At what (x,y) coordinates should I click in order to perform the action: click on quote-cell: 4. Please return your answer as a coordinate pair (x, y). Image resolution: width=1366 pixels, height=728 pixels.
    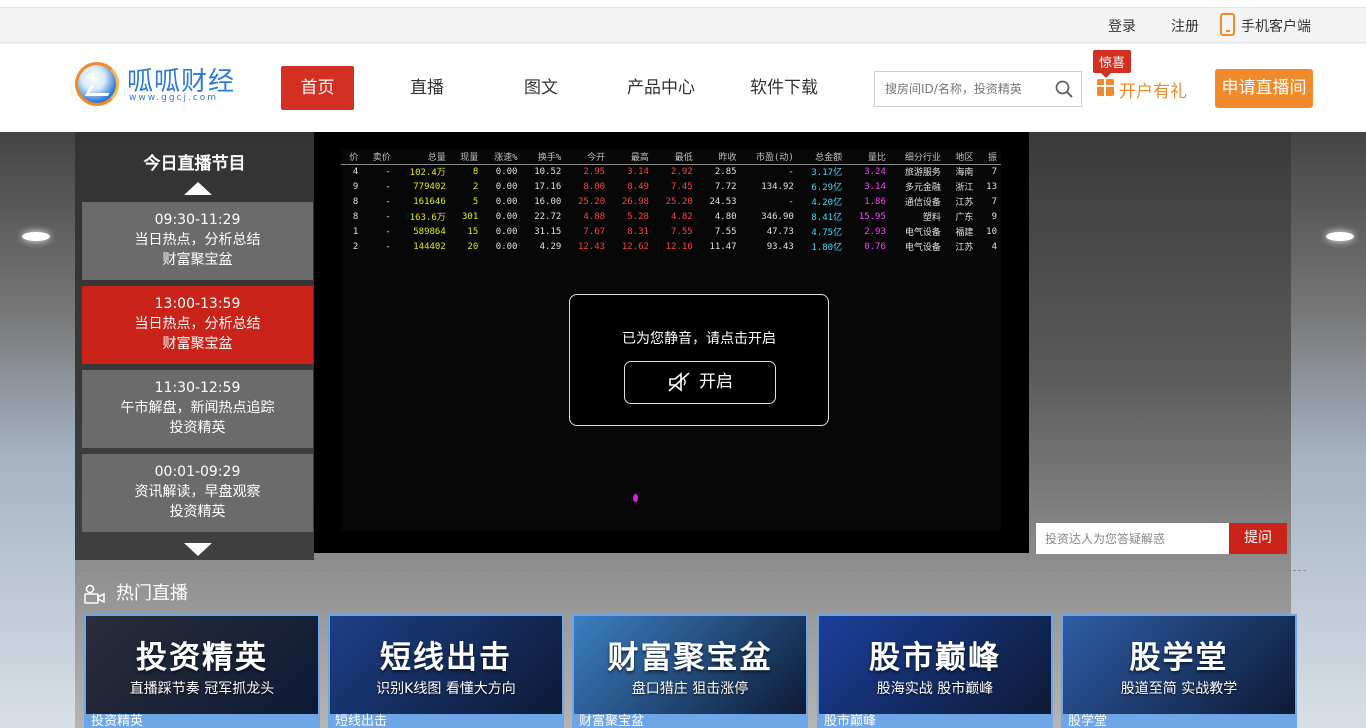
    Looking at the image, I should click on (994, 246).